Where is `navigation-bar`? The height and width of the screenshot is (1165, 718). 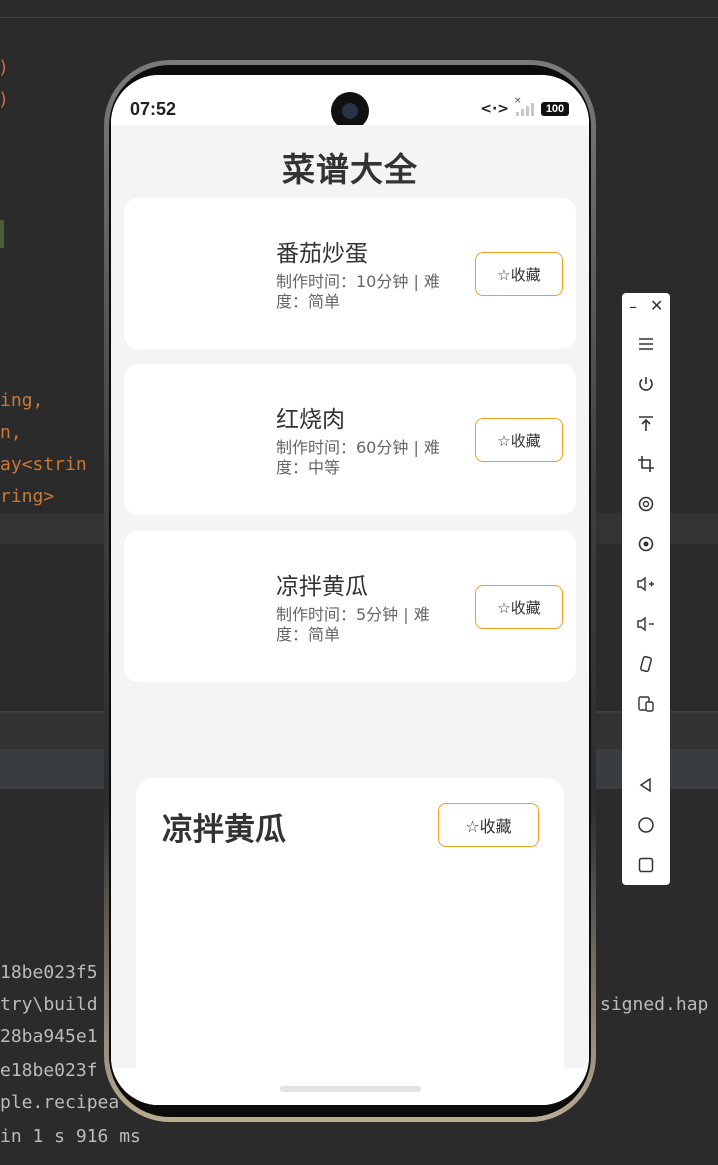 navigation-bar is located at coordinates (350, 1086).